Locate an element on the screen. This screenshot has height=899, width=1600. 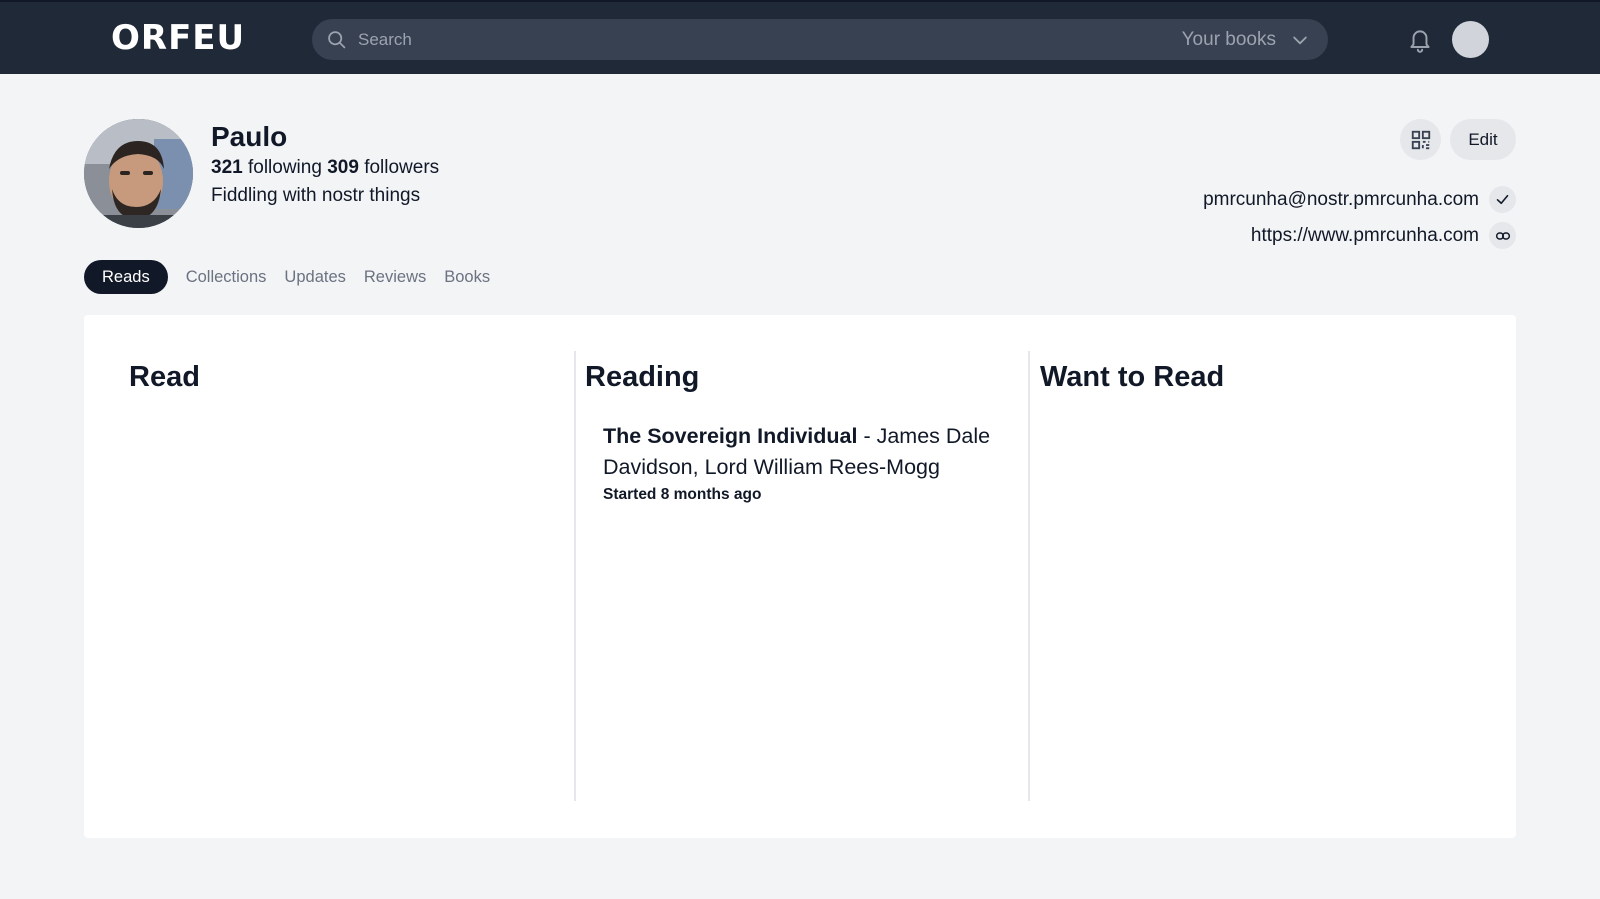
search-scope-dropdown: Your books is located at coordinates (1246, 39).